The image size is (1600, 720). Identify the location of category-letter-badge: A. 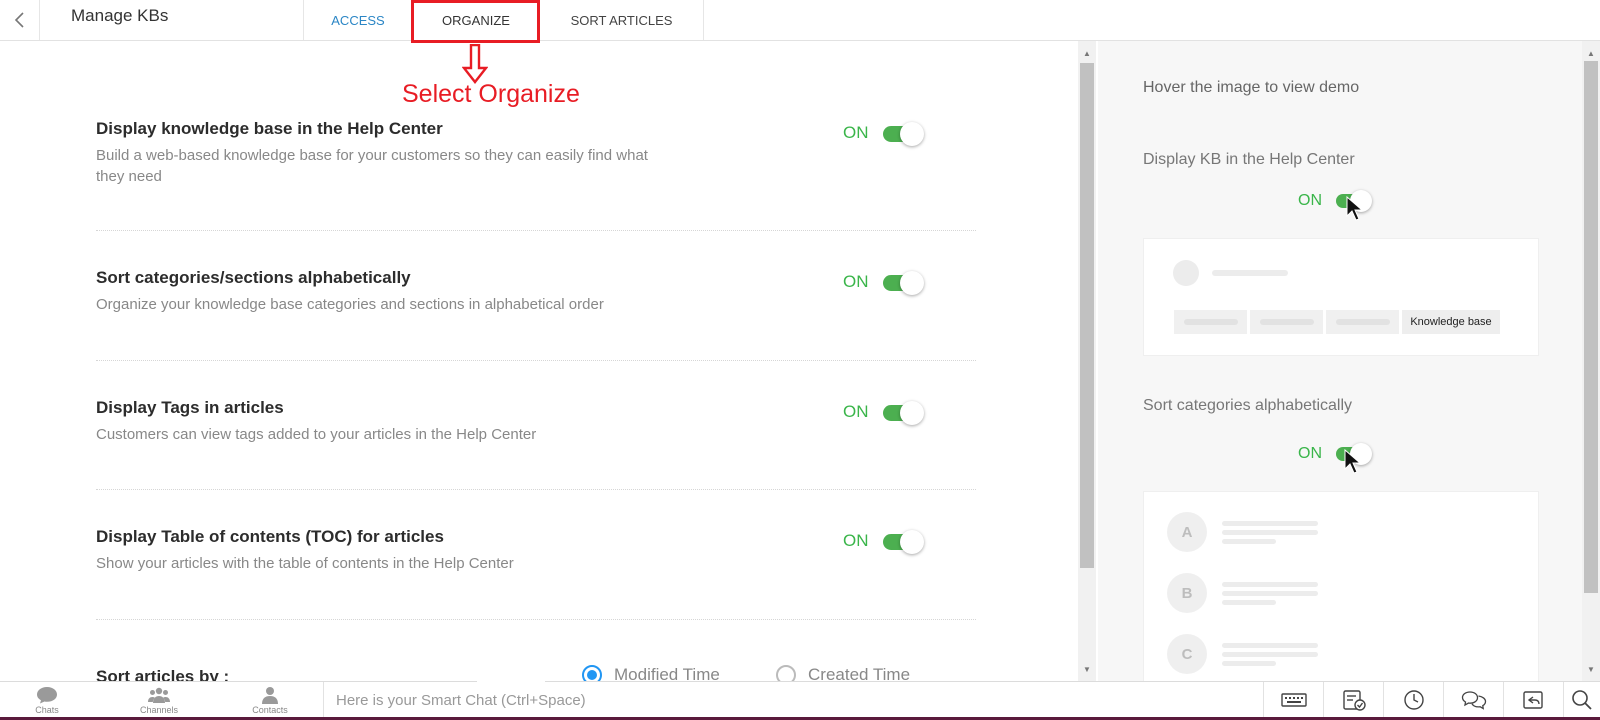
(1187, 532).